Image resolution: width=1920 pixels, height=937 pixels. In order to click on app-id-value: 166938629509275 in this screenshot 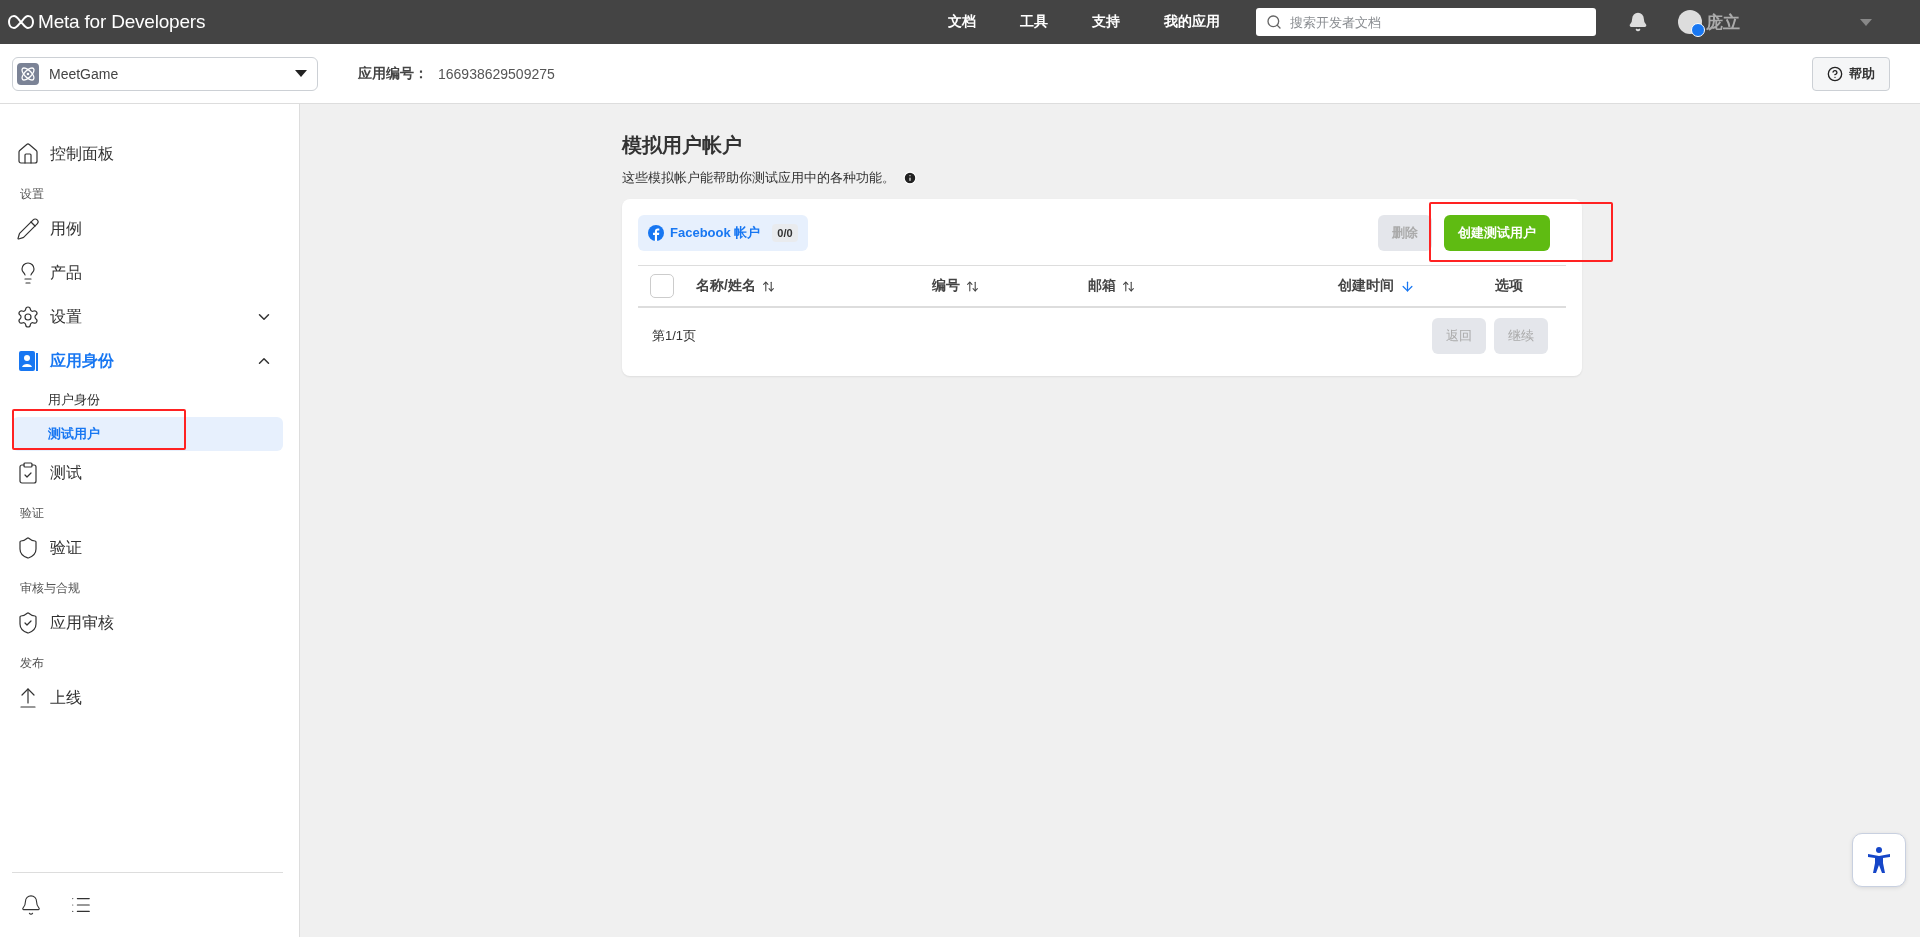, I will do `click(496, 73)`.